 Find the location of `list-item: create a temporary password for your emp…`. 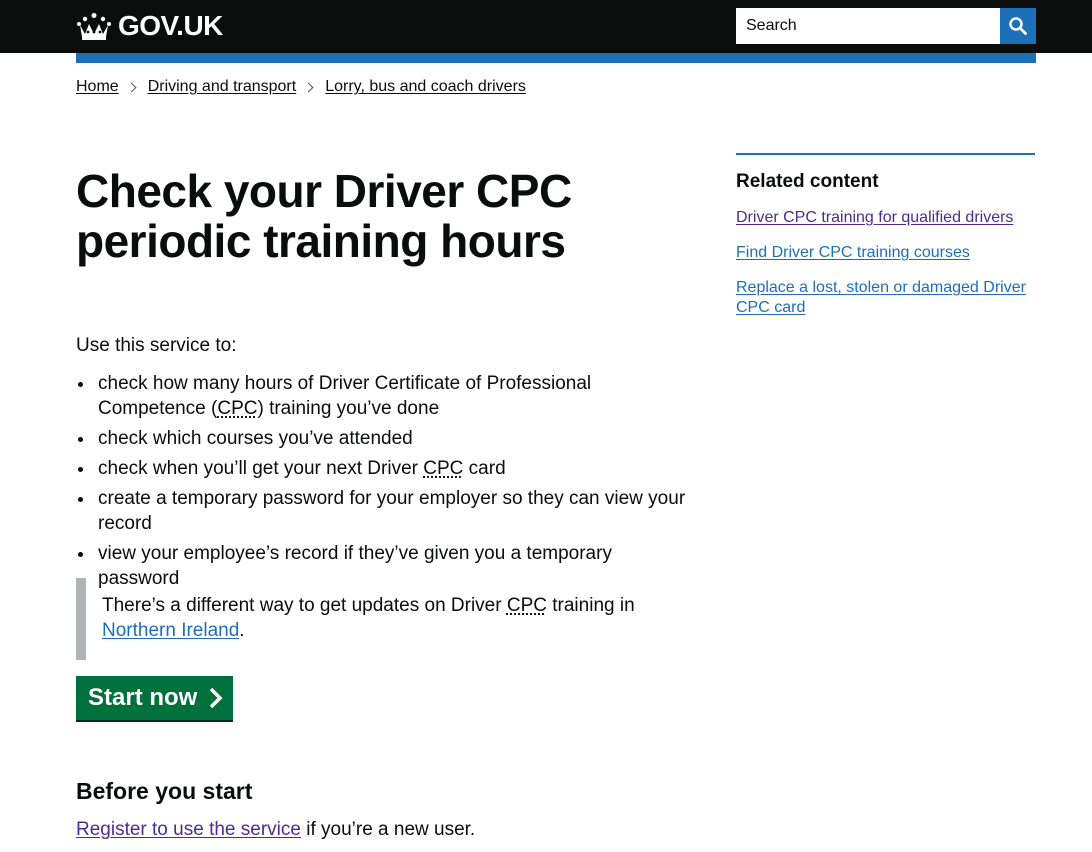

list-item: create a temporary password for your emp… is located at coordinates (386, 511).